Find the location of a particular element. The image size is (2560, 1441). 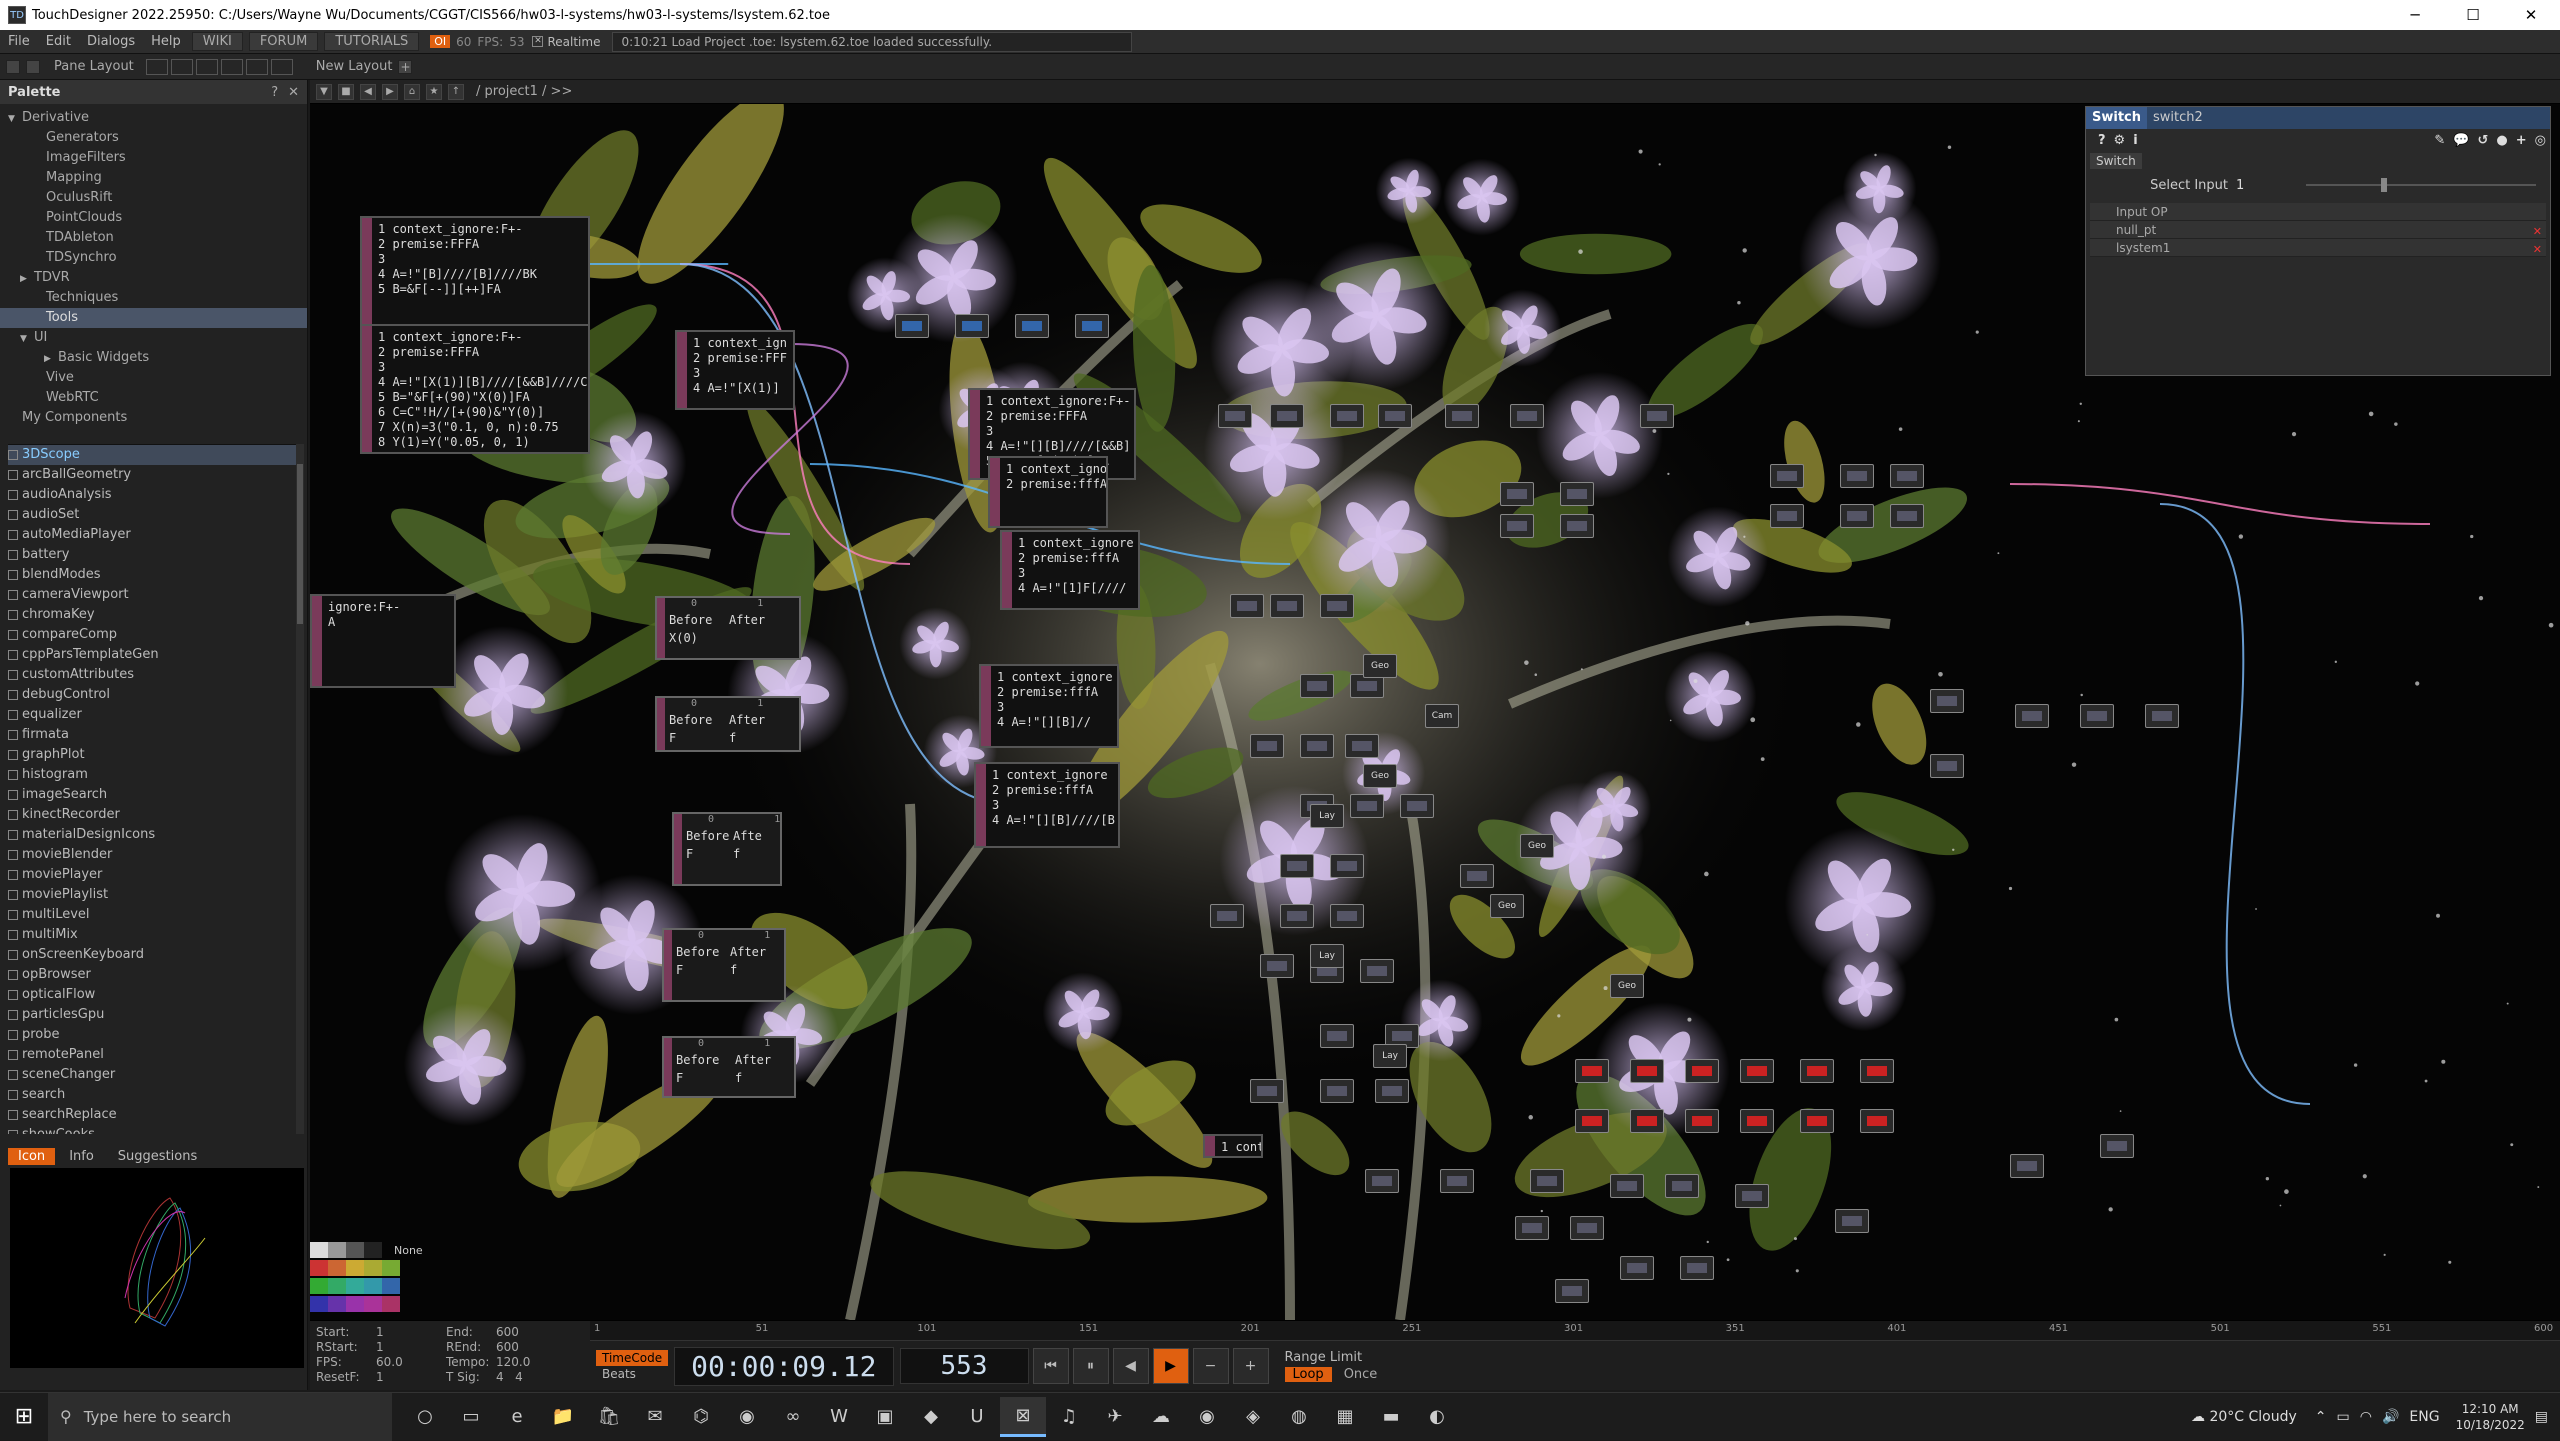

seq-item: lsystem1 ✕ is located at coordinates (2318, 248).